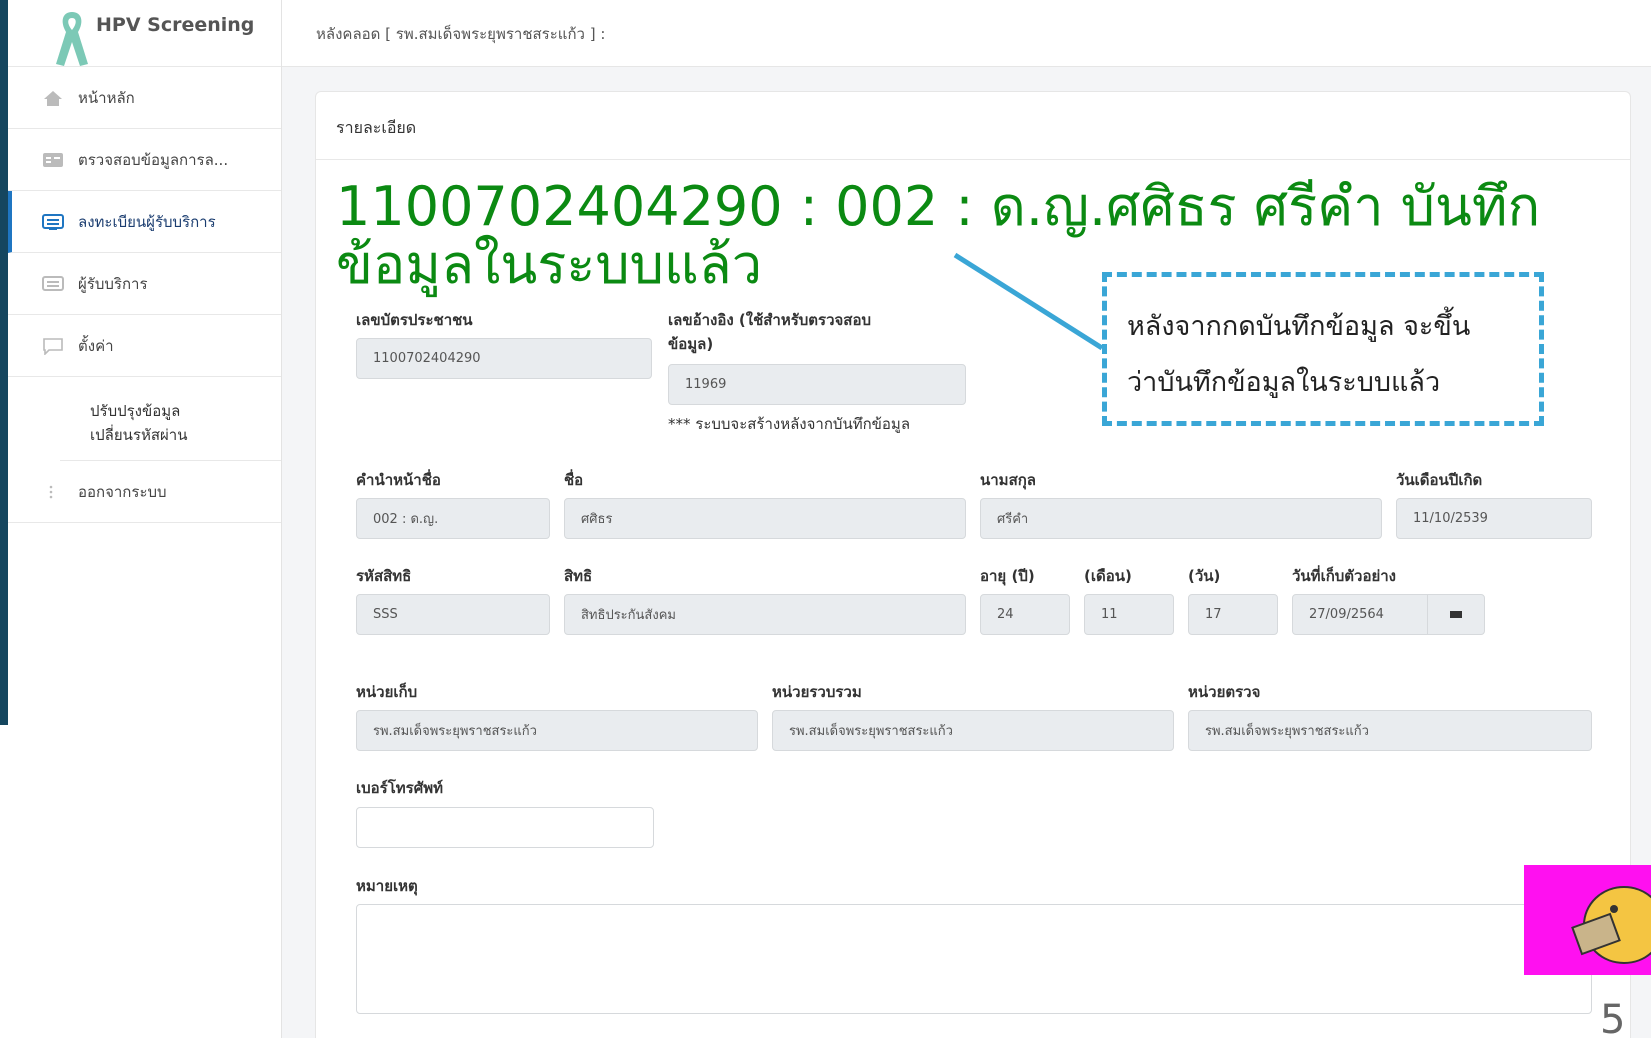  What do you see at coordinates (1025, 614) in the screenshot?
I see `age-year-field: 24` at bounding box center [1025, 614].